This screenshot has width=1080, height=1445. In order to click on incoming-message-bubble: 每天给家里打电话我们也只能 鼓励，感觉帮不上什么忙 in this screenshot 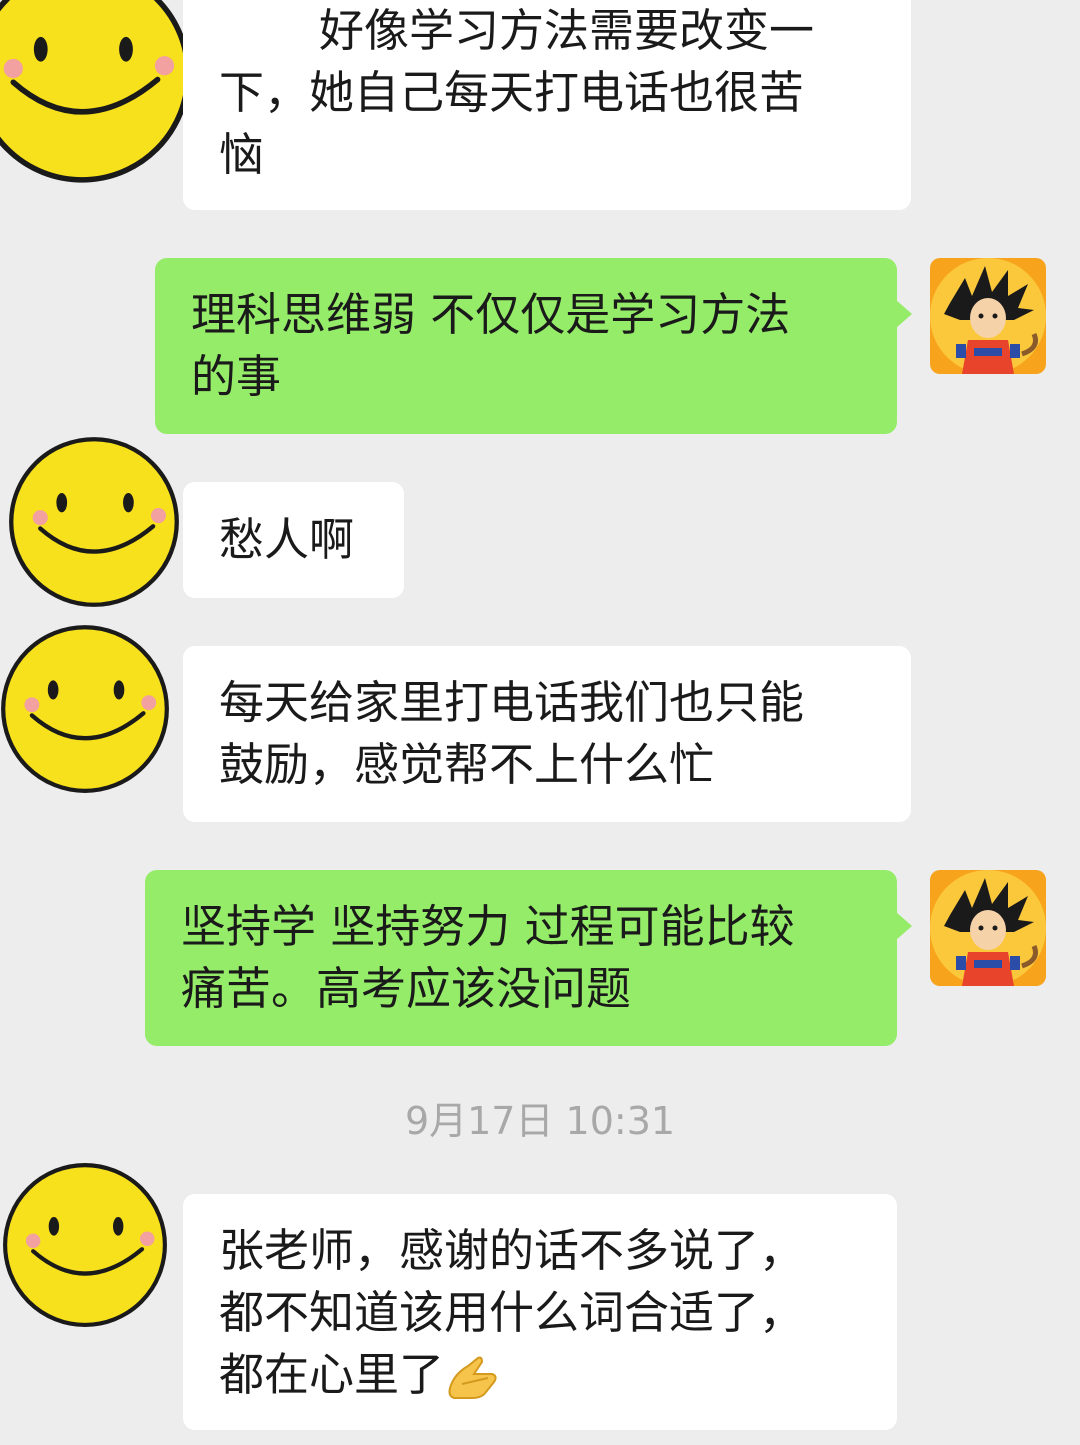, I will do `click(547, 734)`.